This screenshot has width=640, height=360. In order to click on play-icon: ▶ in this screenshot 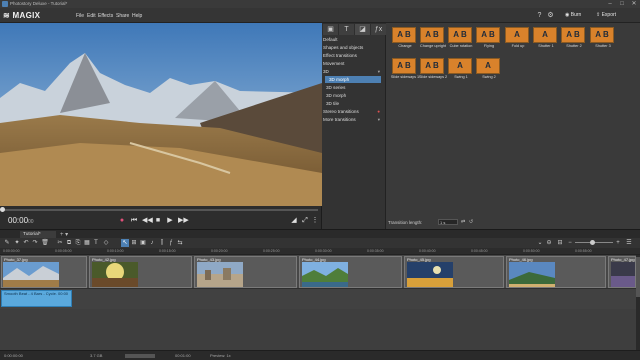, I will do `click(170, 221)`.